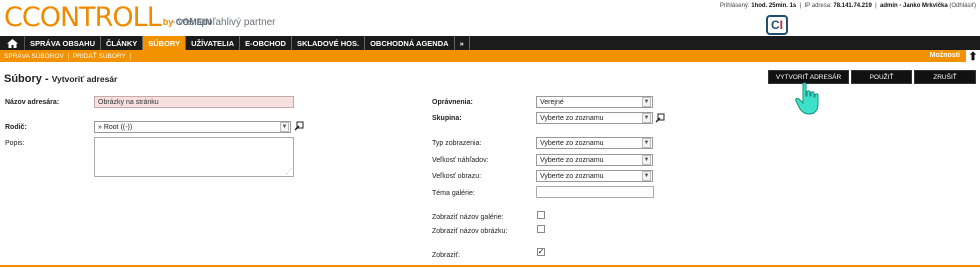 The image size is (980, 268). Describe the element at coordinates (541, 215) in the screenshot. I see `show-gallery-name-checkbox` at that location.